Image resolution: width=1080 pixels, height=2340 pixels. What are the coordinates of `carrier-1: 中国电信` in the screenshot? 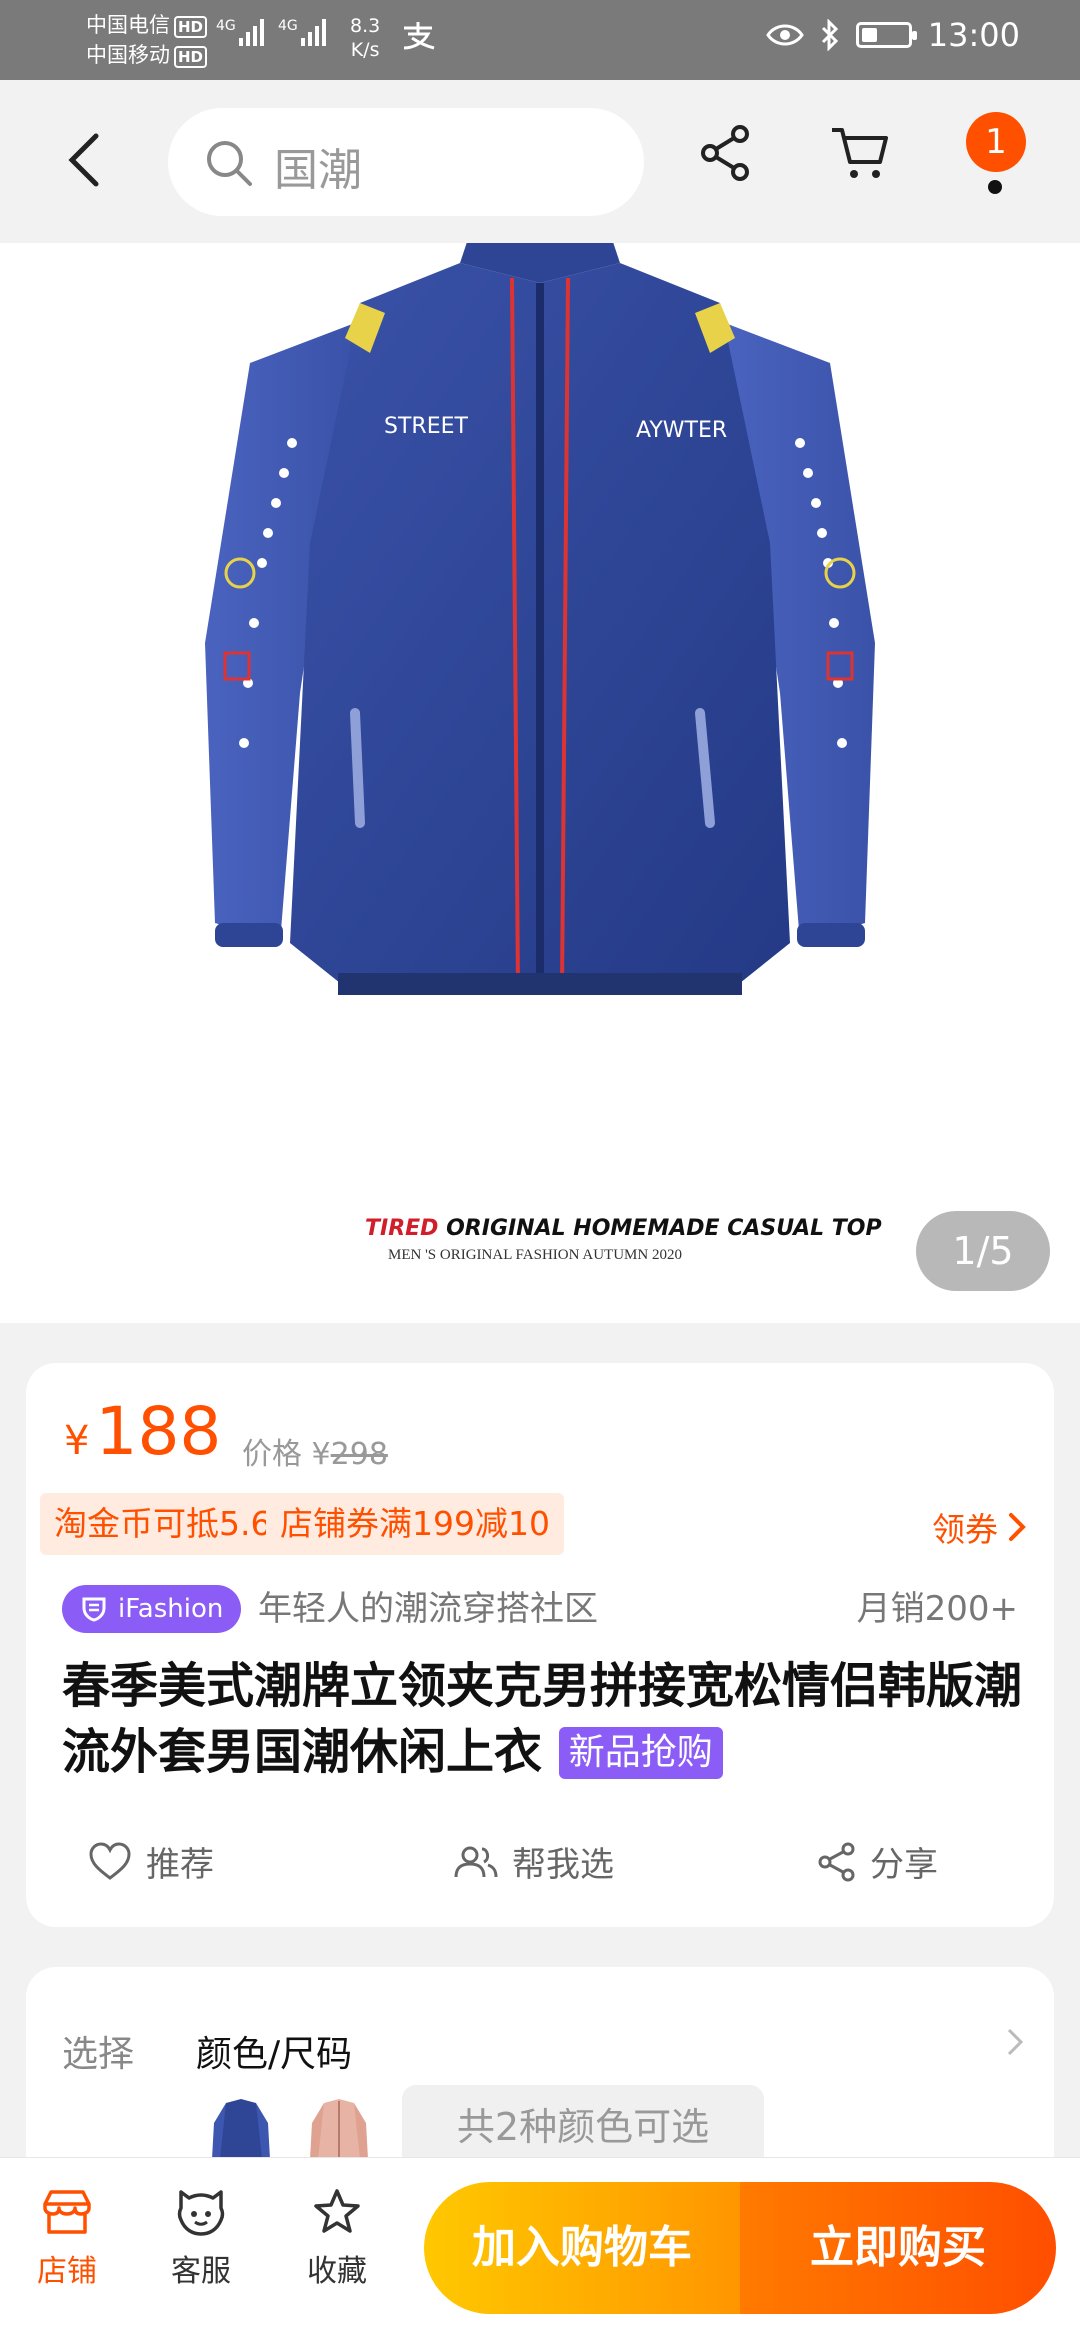 It's located at (128, 25).